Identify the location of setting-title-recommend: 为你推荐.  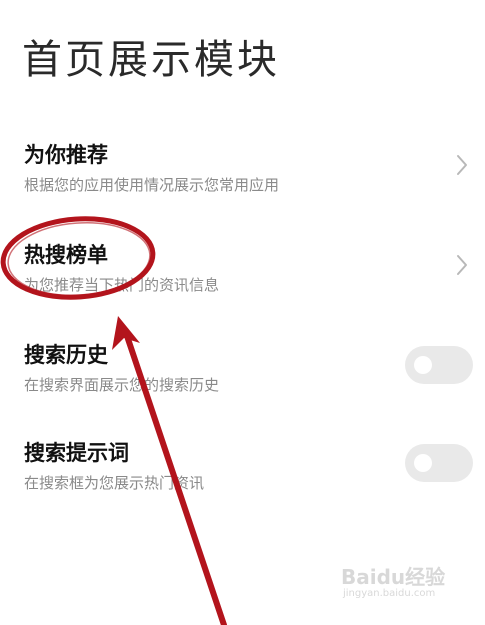
(66, 155).